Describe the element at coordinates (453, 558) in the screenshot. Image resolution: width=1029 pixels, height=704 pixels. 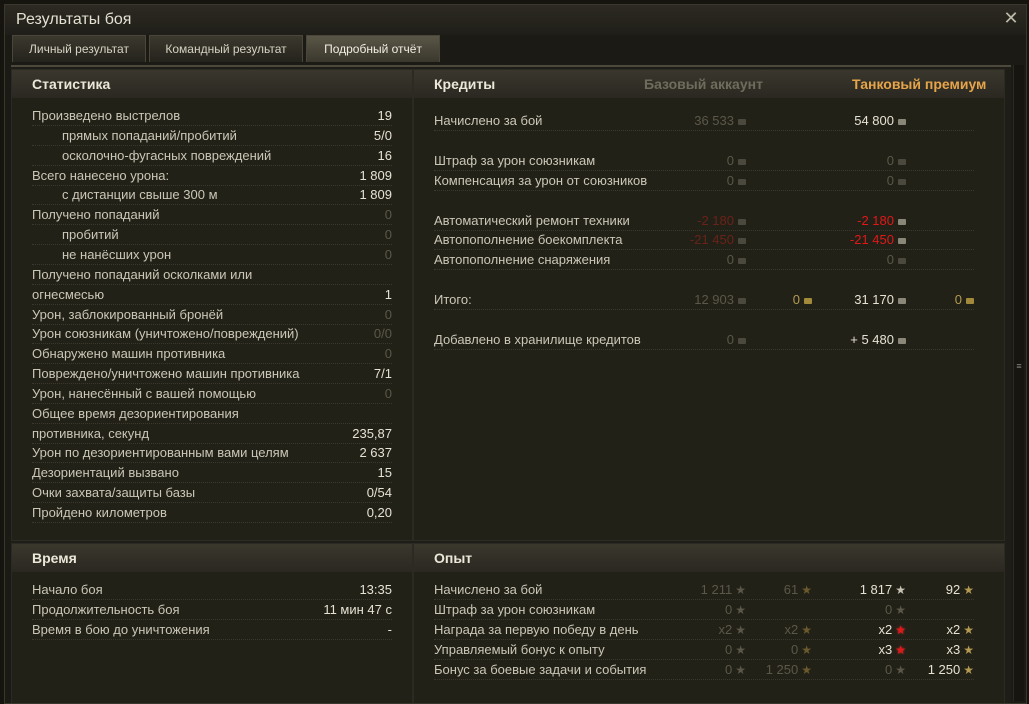
I see `exp-title: Опыт` at that location.